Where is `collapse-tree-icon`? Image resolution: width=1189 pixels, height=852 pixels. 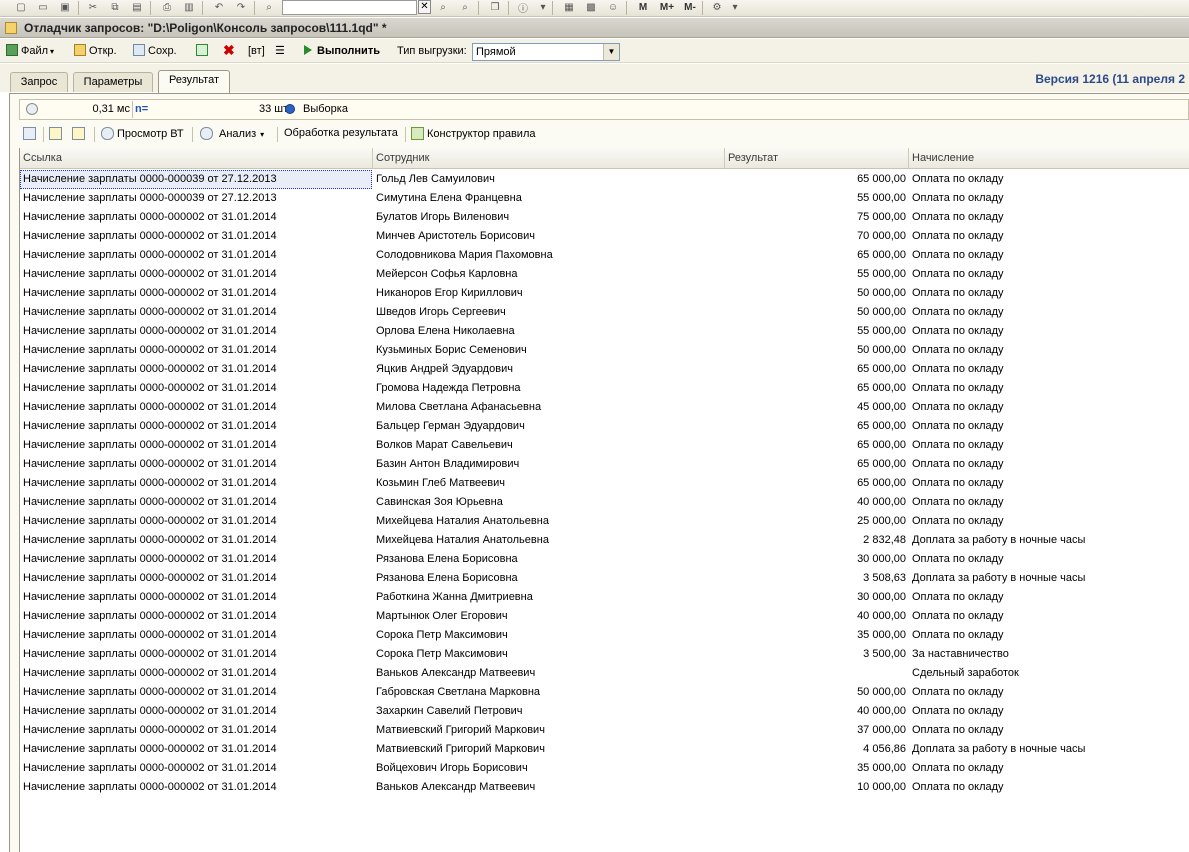 collapse-tree-icon is located at coordinates (80, 133).